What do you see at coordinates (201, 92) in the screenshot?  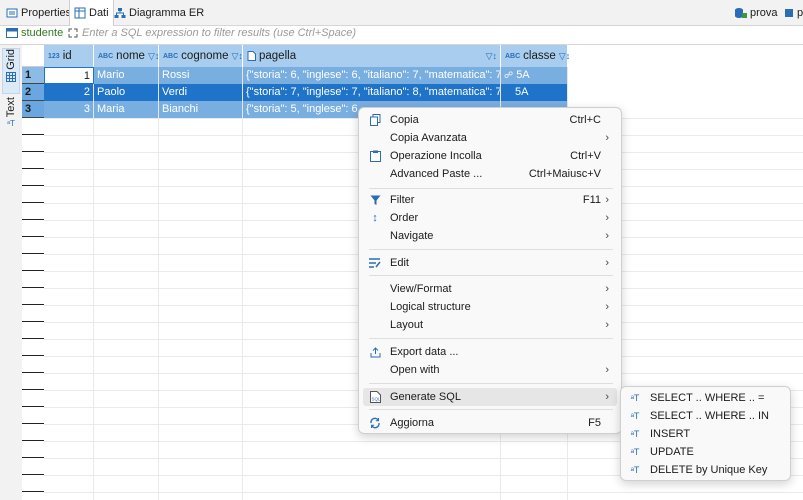 I see `cell-cognome: Verdi` at bounding box center [201, 92].